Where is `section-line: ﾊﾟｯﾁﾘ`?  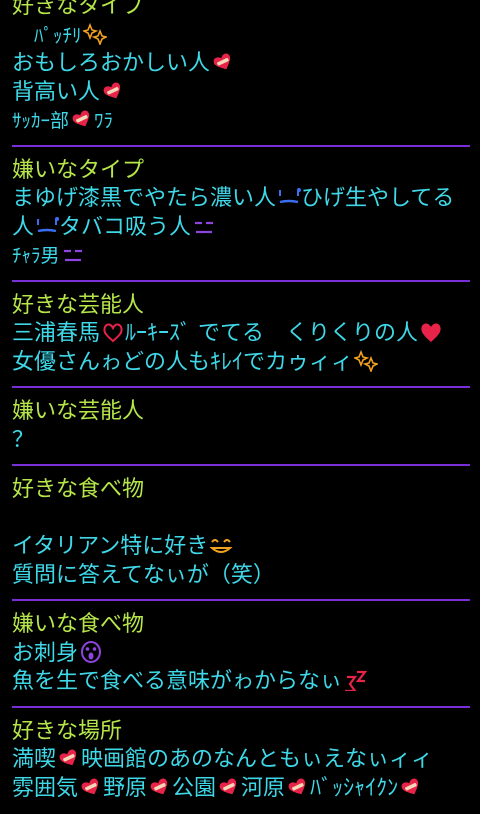 section-line: ﾊﾟｯﾁﾘ is located at coordinates (241, 36).